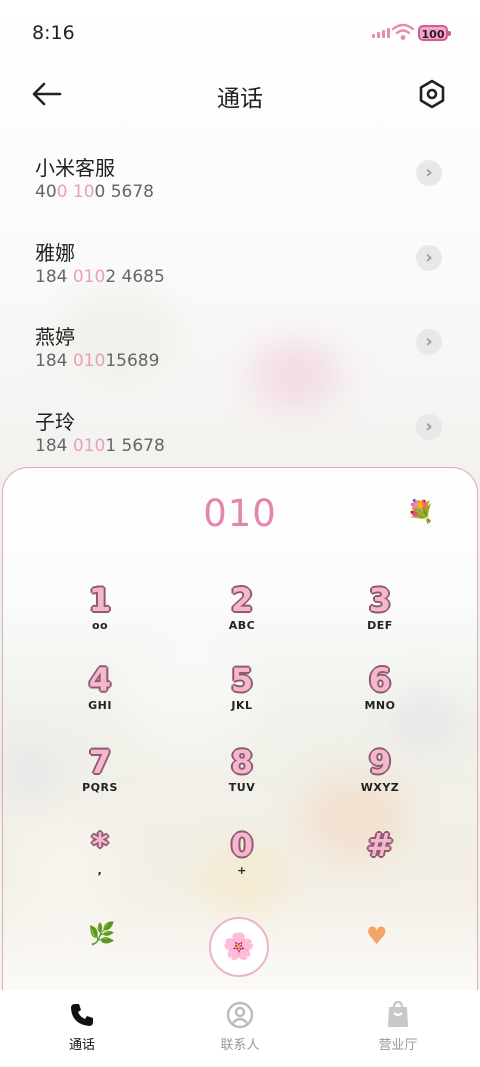 This screenshot has height=1067, width=480. Describe the element at coordinates (403, 31) in the screenshot. I see `wifi-icon` at that location.